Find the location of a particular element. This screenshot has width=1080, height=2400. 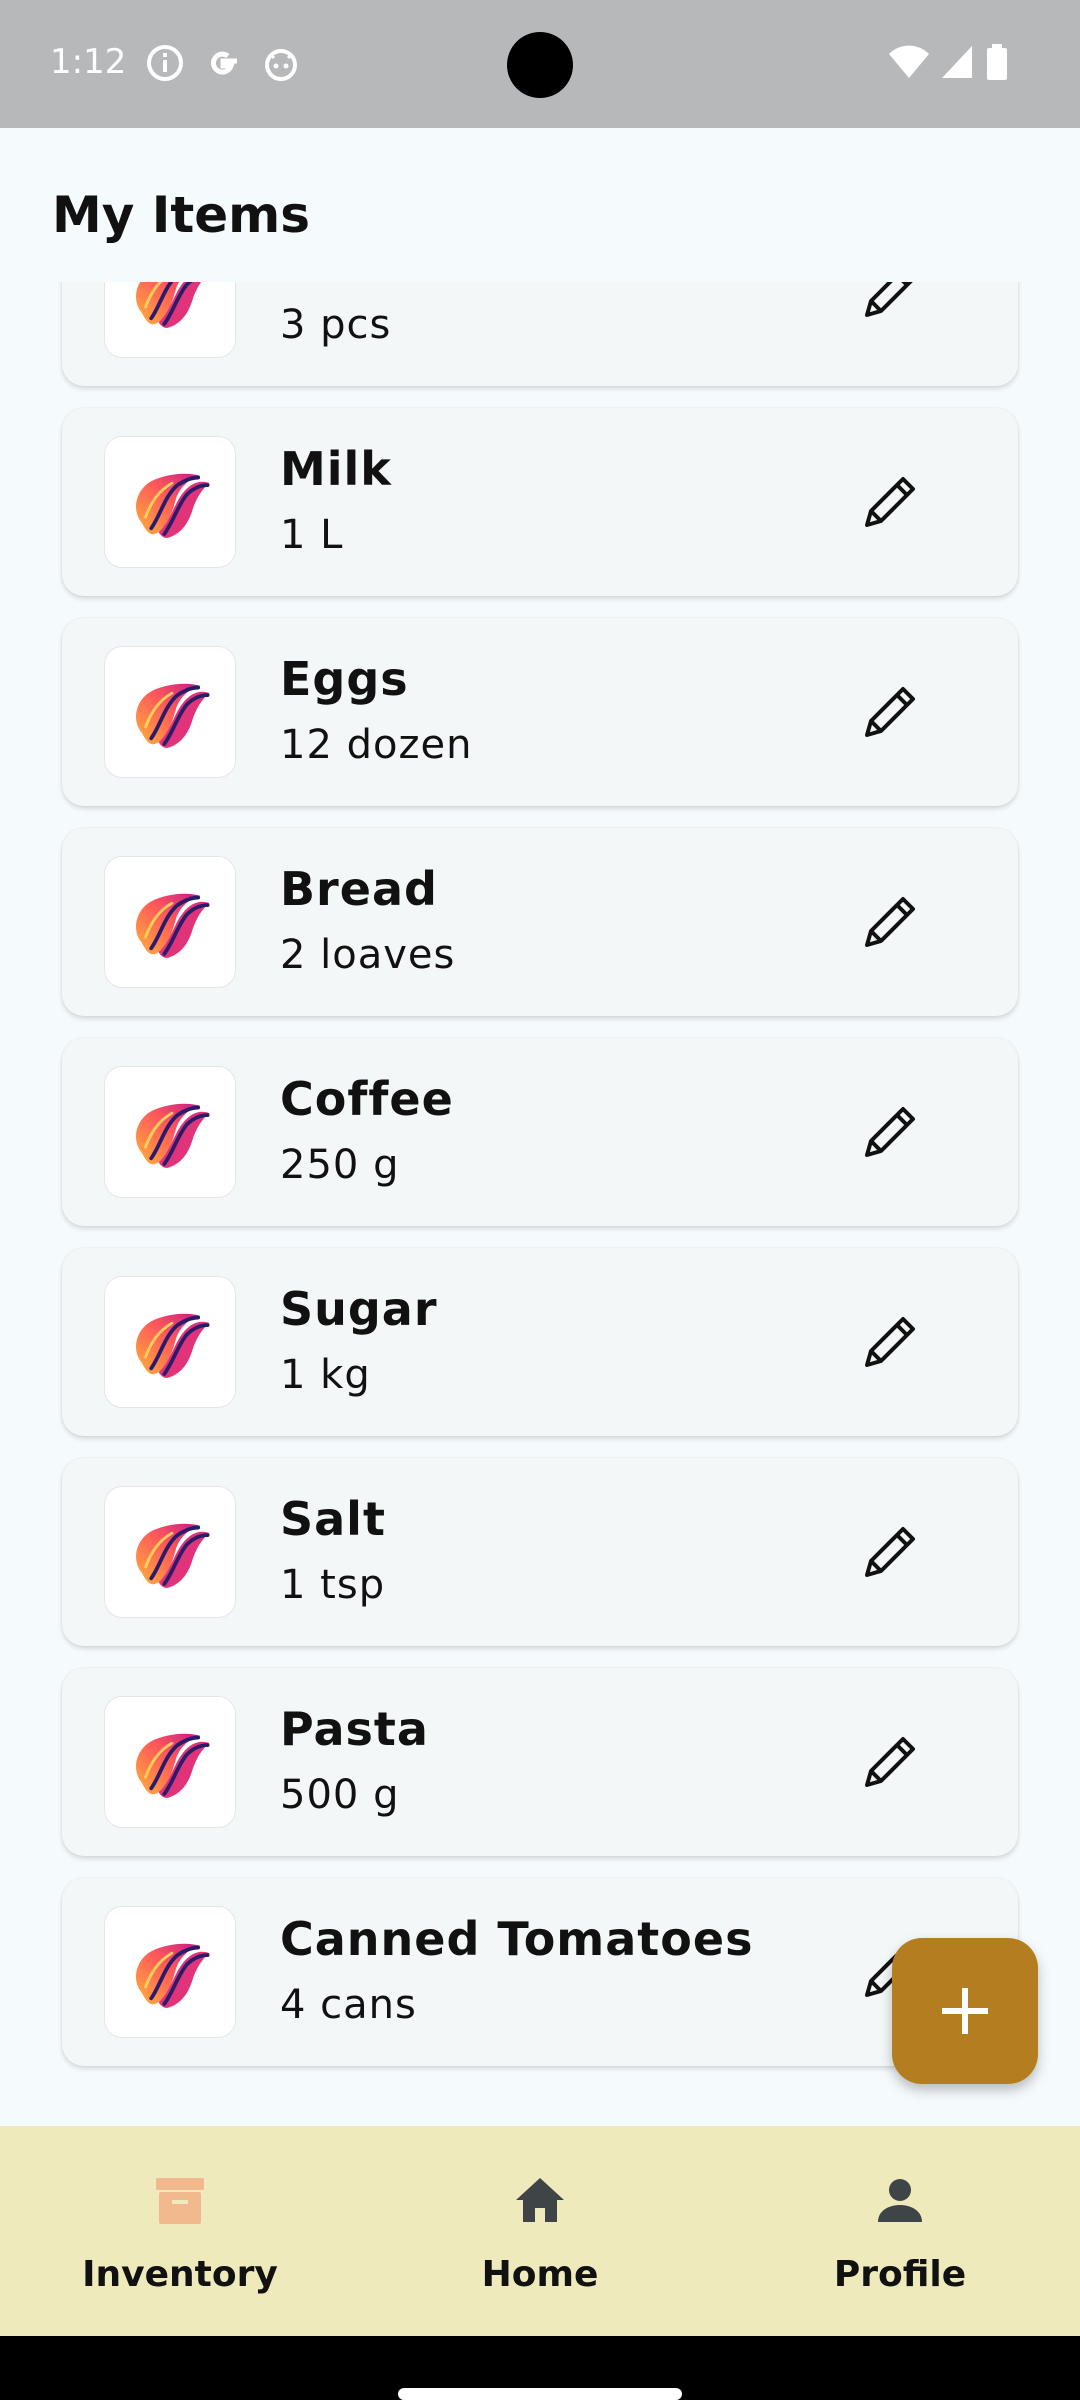

google-icon is located at coordinates (223, 65).